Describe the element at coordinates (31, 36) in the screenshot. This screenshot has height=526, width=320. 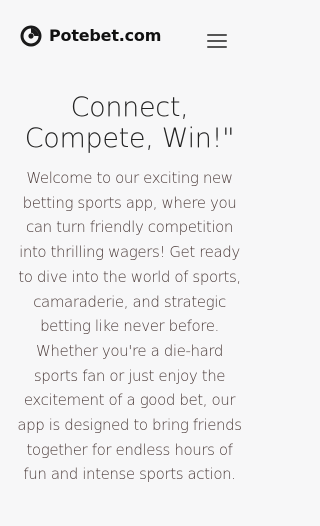
I see `potebet-logo-icon` at that location.